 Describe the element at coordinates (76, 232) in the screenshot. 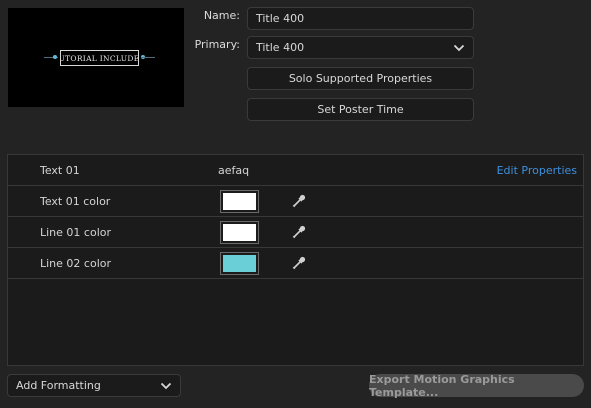

I see `property-name: Line 01 color` at that location.